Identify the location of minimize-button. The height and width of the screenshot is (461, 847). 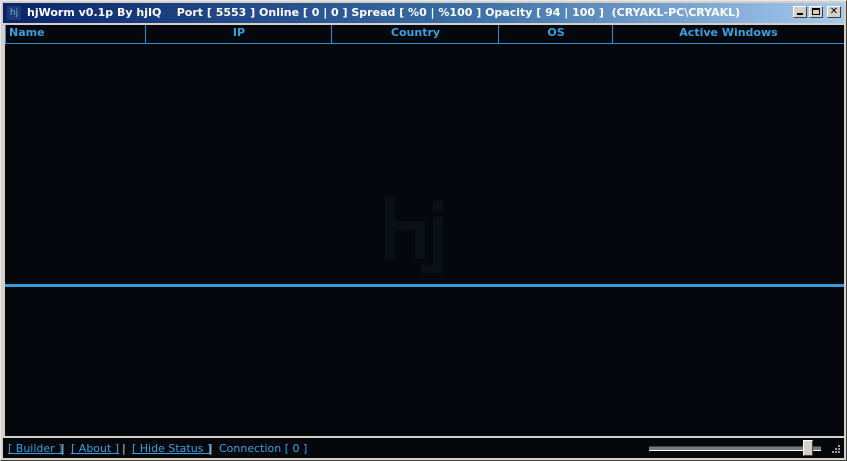
(800, 12).